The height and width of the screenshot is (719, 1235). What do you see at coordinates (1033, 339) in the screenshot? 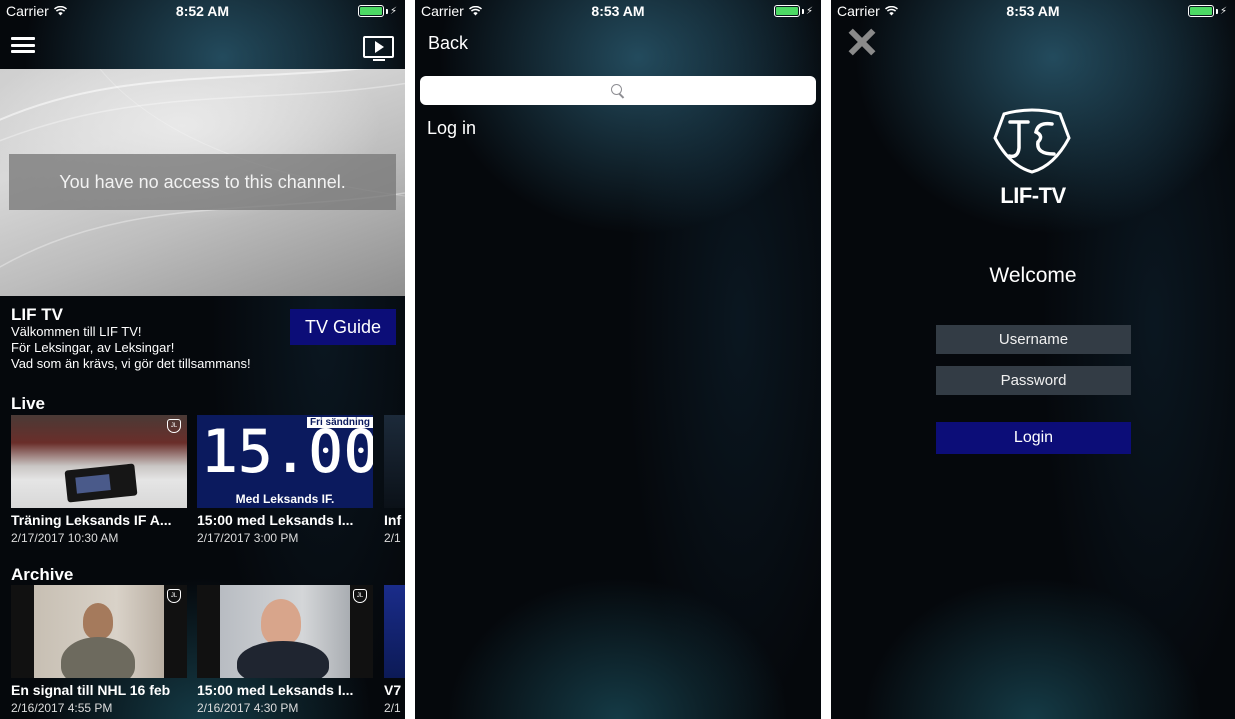
I see `username-field` at bounding box center [1033, 339].